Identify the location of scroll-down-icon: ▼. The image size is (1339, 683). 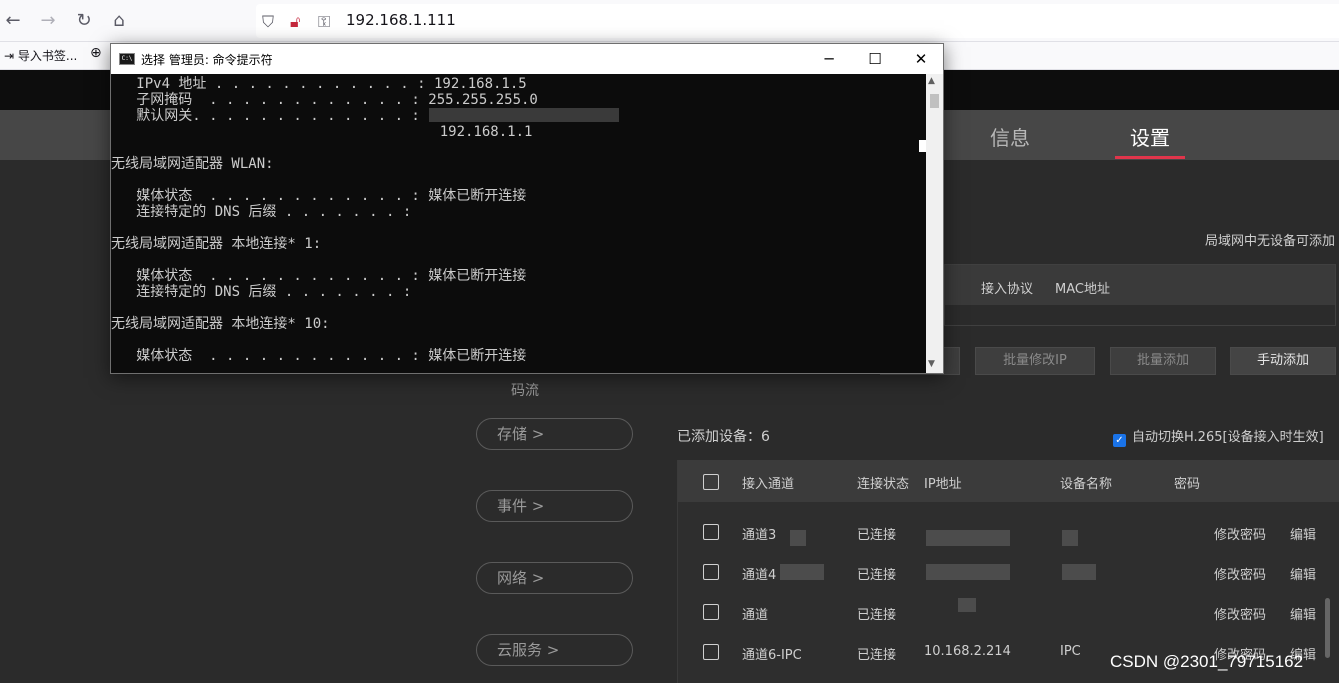
(931, 364).